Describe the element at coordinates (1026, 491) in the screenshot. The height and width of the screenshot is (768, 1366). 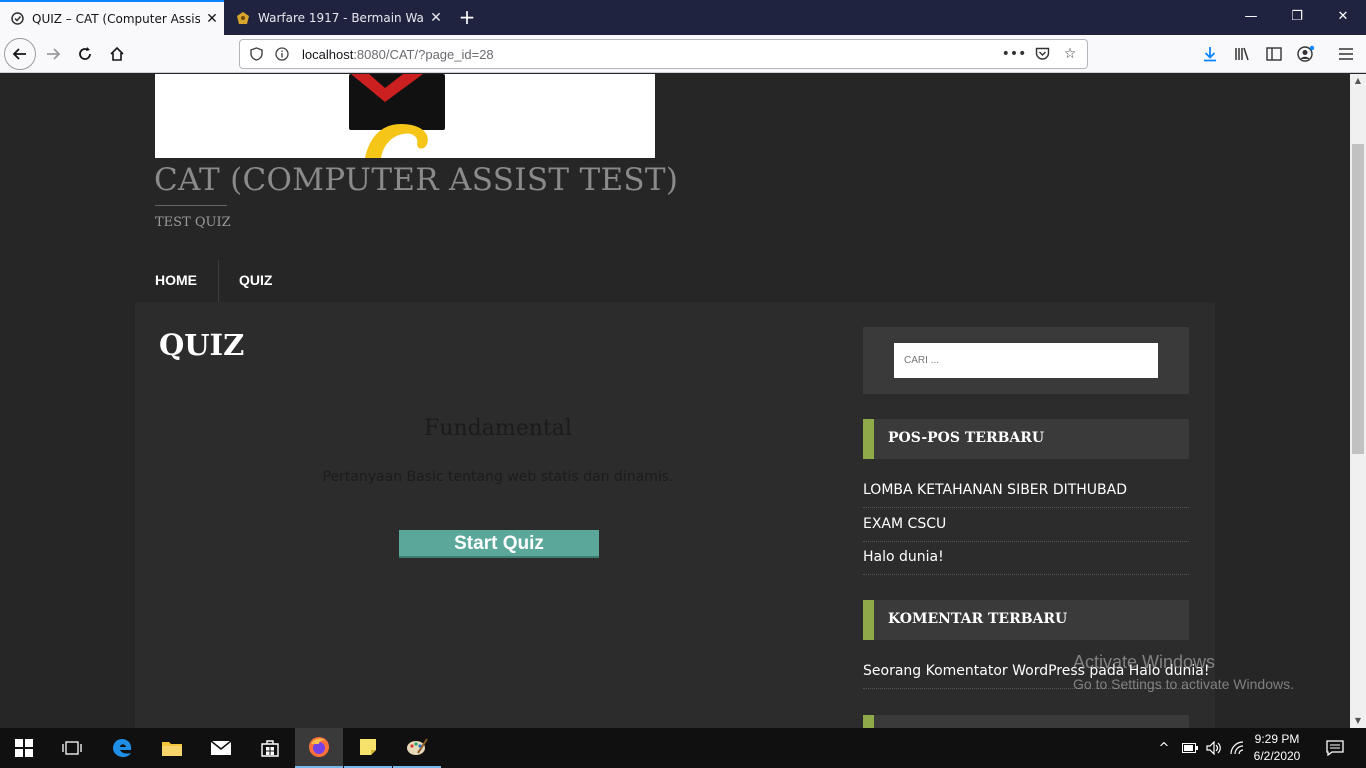
I see `recent-post-link: LOMBA KETAHANAN SIBER DITHUBAD` at that location.